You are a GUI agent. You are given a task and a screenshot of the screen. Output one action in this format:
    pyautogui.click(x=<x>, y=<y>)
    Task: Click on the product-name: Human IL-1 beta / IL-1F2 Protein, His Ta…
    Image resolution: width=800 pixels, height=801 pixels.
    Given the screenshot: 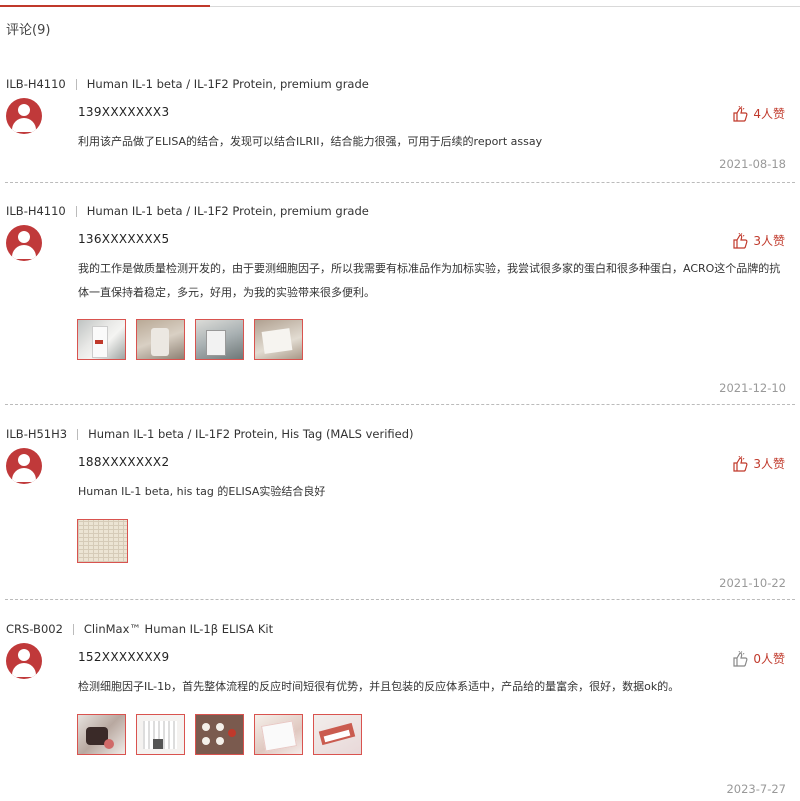 What is the action you would take?
    pyautogui.click(x=251, y=434)
    